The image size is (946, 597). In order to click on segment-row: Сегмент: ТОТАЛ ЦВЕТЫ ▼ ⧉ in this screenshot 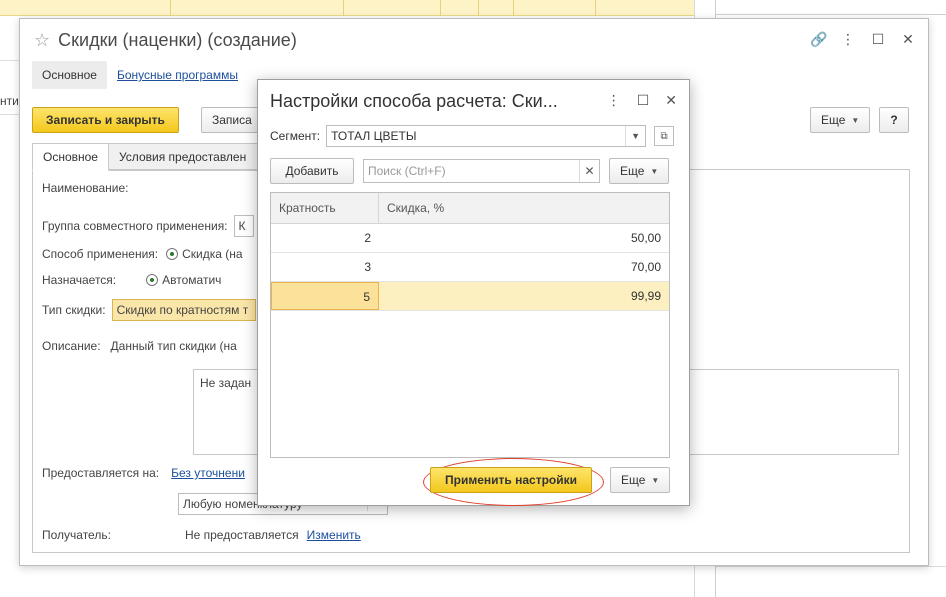, I will do `click(472, 136)`.